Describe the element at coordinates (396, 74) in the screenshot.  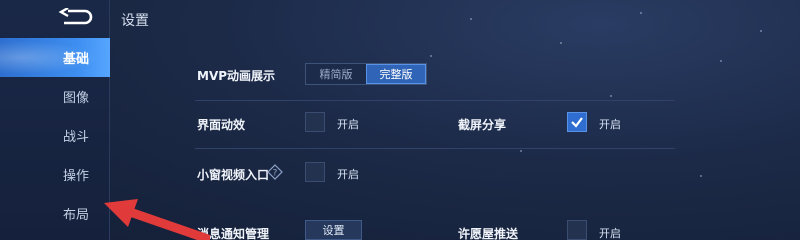
I see `mvp-option-full: 完整版` at that location.